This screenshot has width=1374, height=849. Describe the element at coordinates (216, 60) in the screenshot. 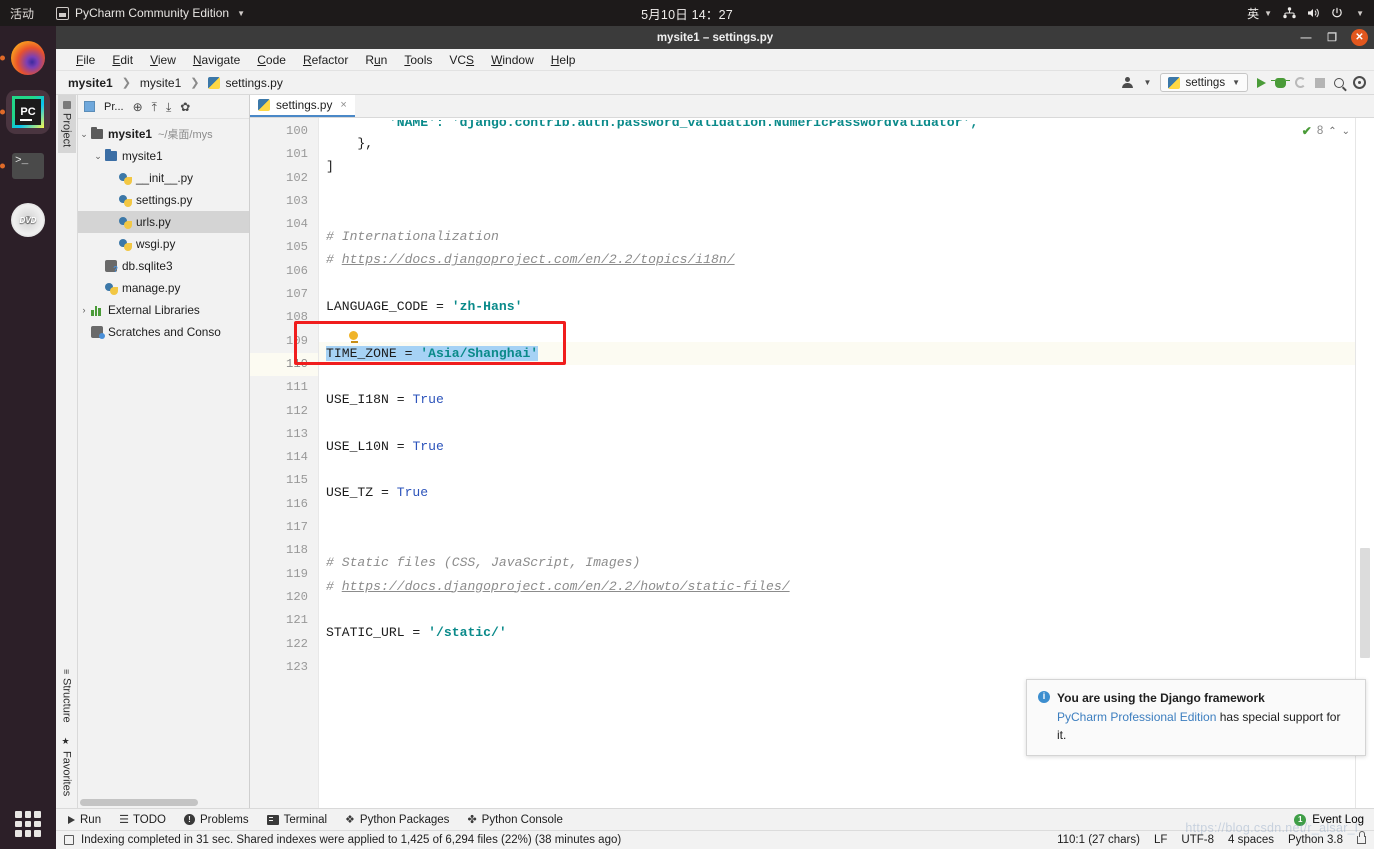

I see `menu-navigate: Navigate` at that location.